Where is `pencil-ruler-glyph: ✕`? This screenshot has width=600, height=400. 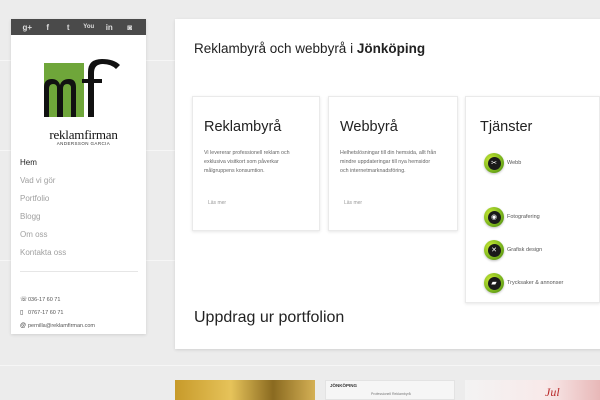
pencil-ruler-glyph: ✕ is located at coordinates (494, 250).